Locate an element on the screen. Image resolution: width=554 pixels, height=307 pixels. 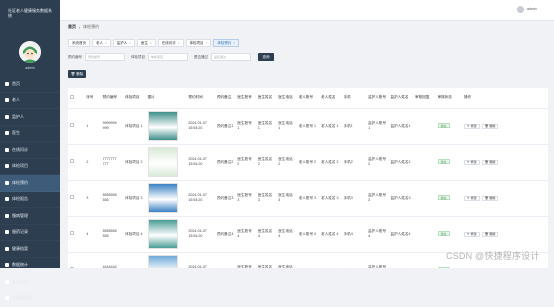
sidebar-item: 体检报告 is located at coordinates (30, 200).